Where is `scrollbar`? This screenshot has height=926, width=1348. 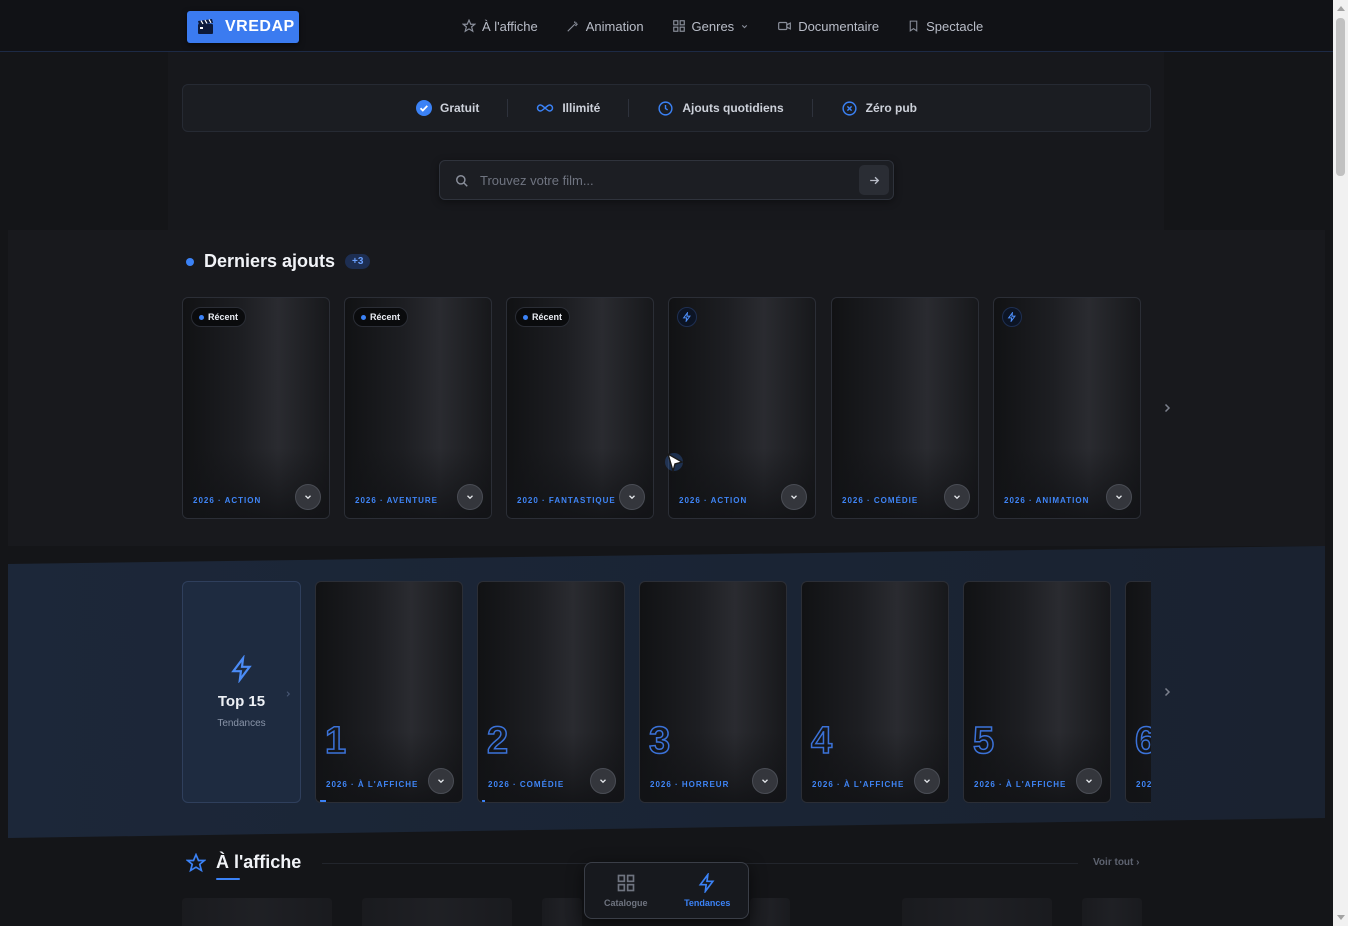 scrollbar is located at coordinates (1340, 463).